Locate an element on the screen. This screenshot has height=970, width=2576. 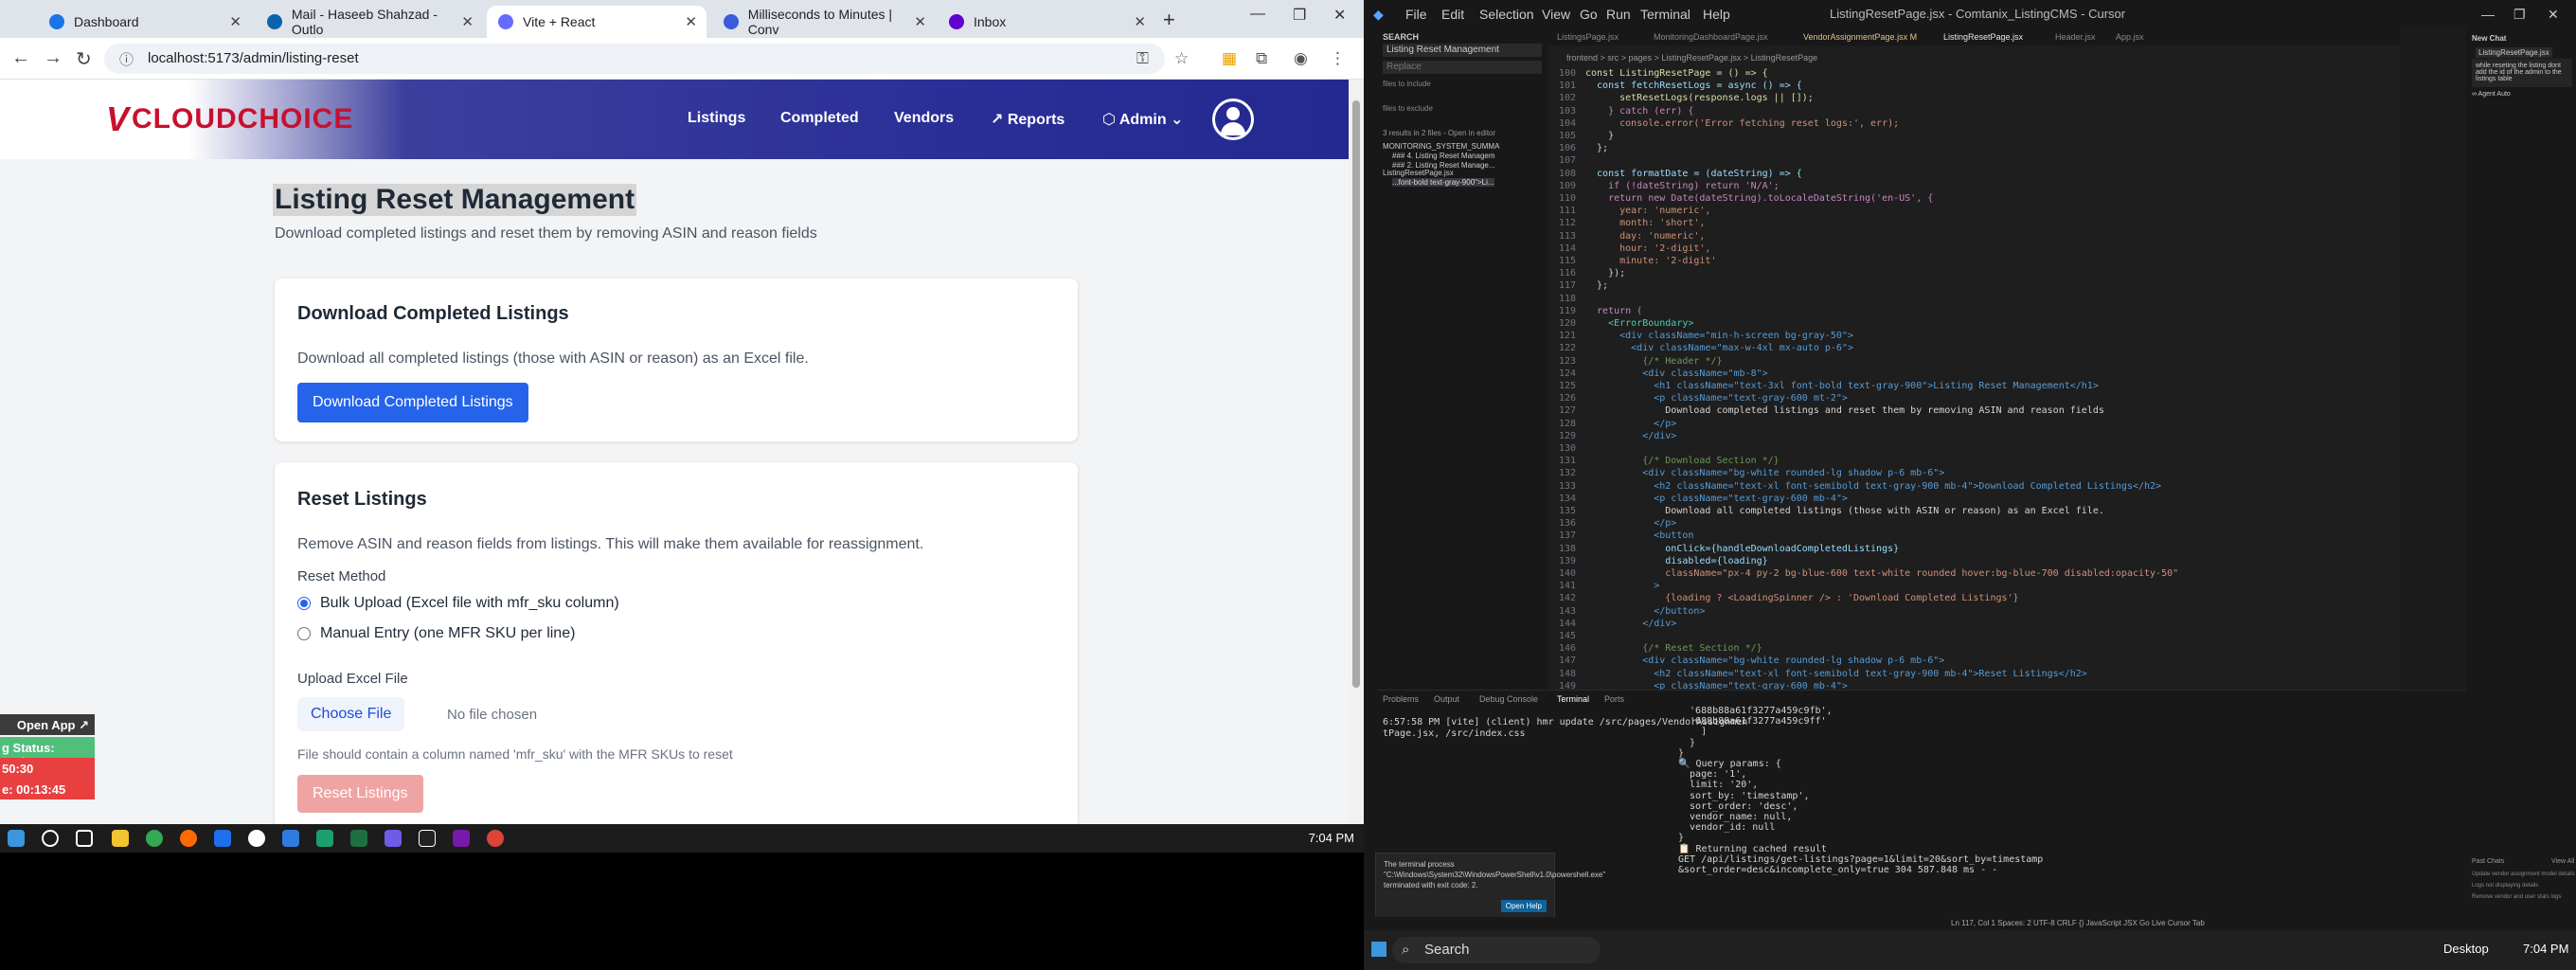
tab-dashboard: Dashboard ✕ is located at coordinates (144, 22).